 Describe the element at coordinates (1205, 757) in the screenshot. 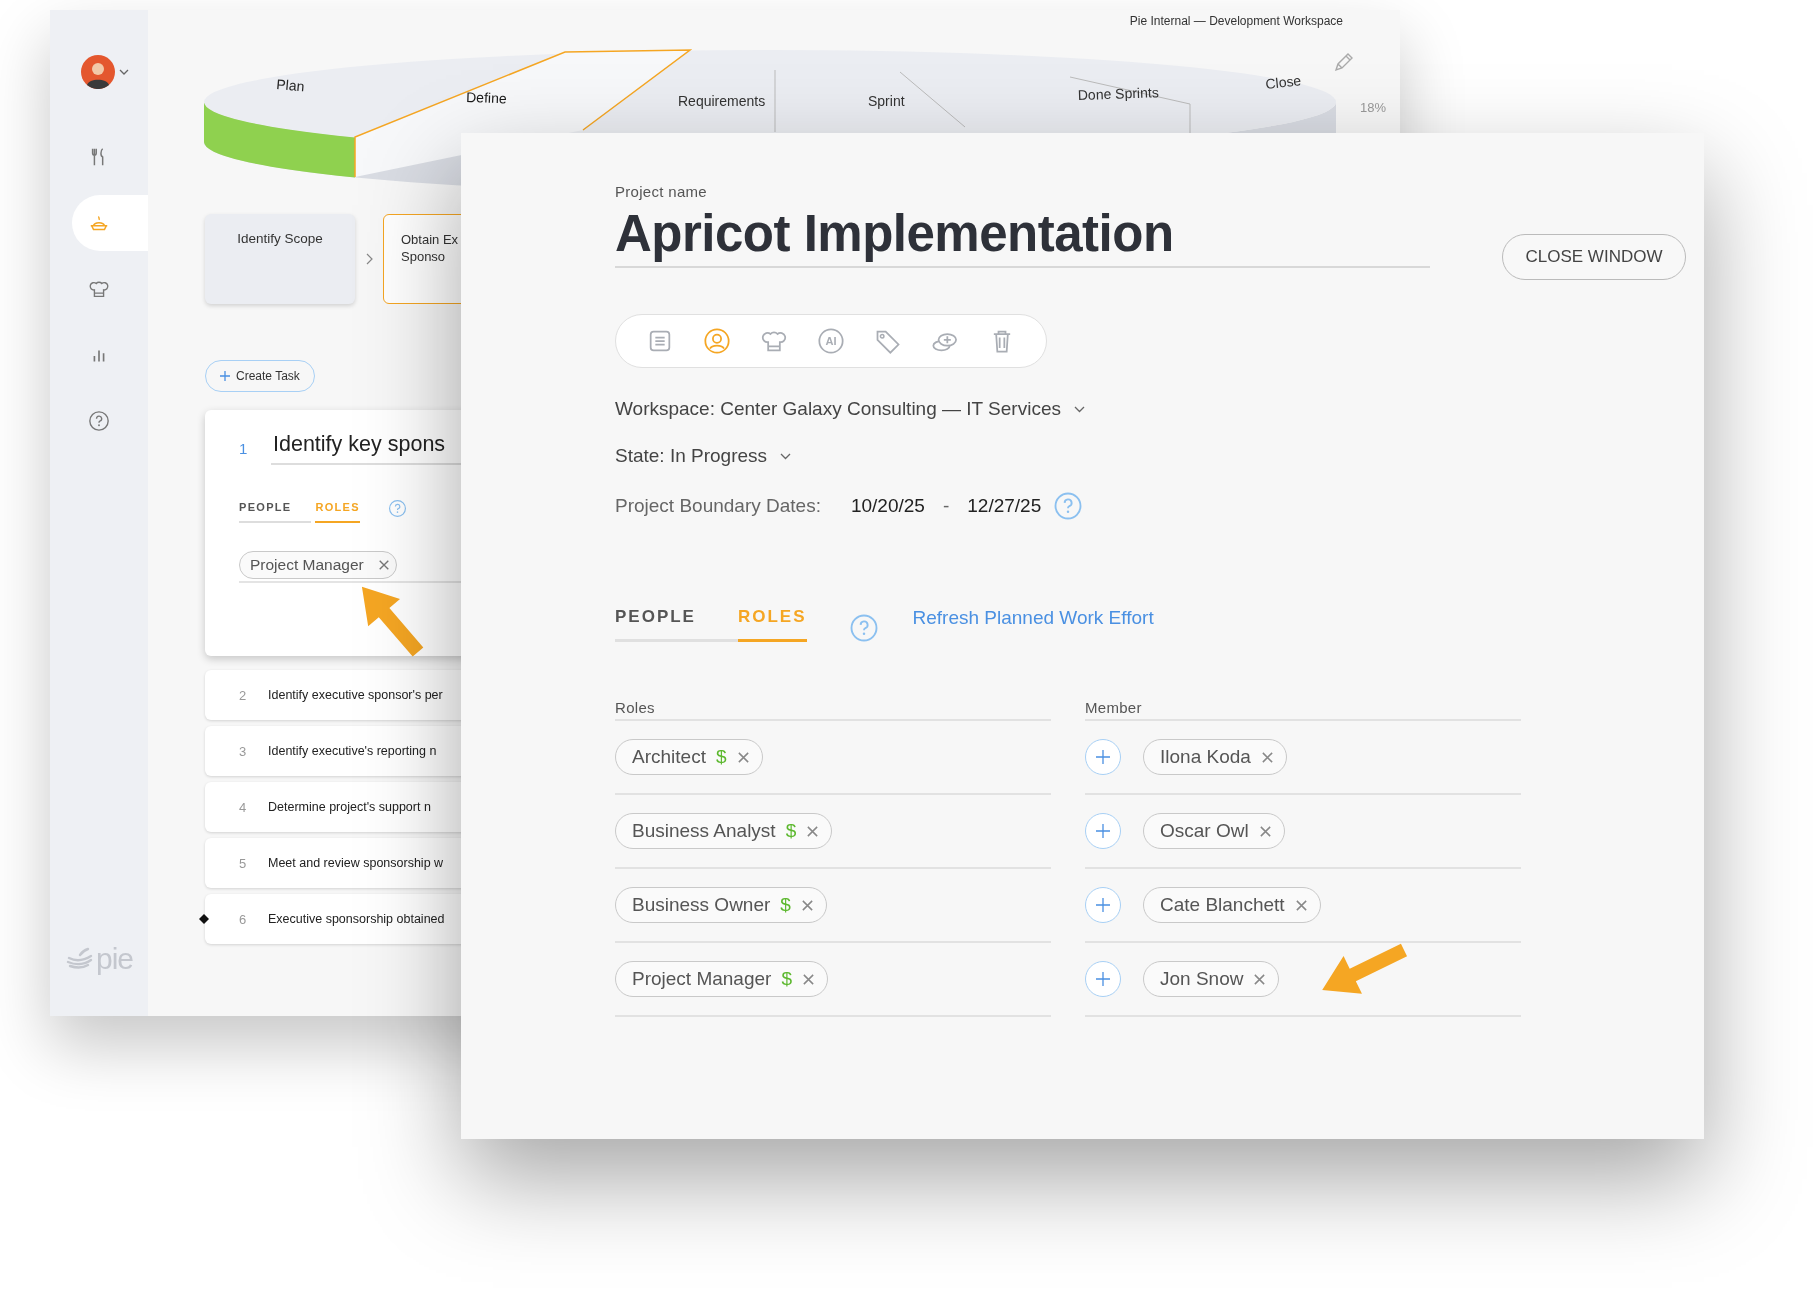

I see `member-name: Ilona Koda` at that location.